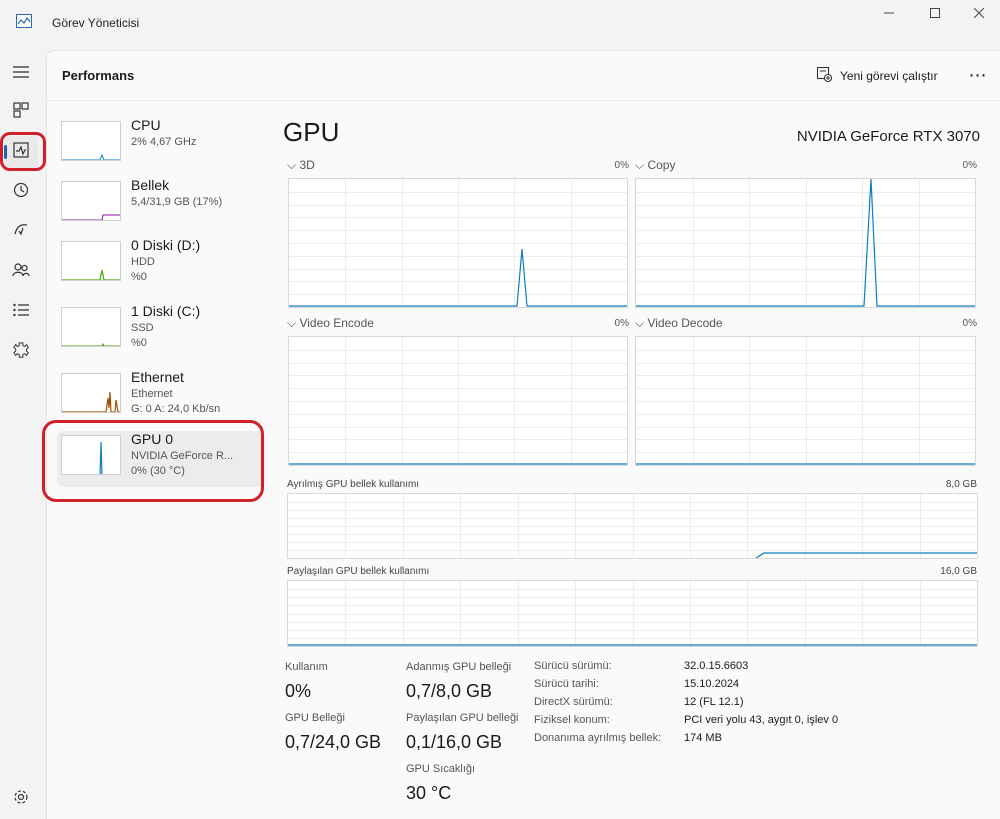 The height and width of the screenshot is (819, 1000). I want to click on engine-video-decode-graph, so click(805, 401).